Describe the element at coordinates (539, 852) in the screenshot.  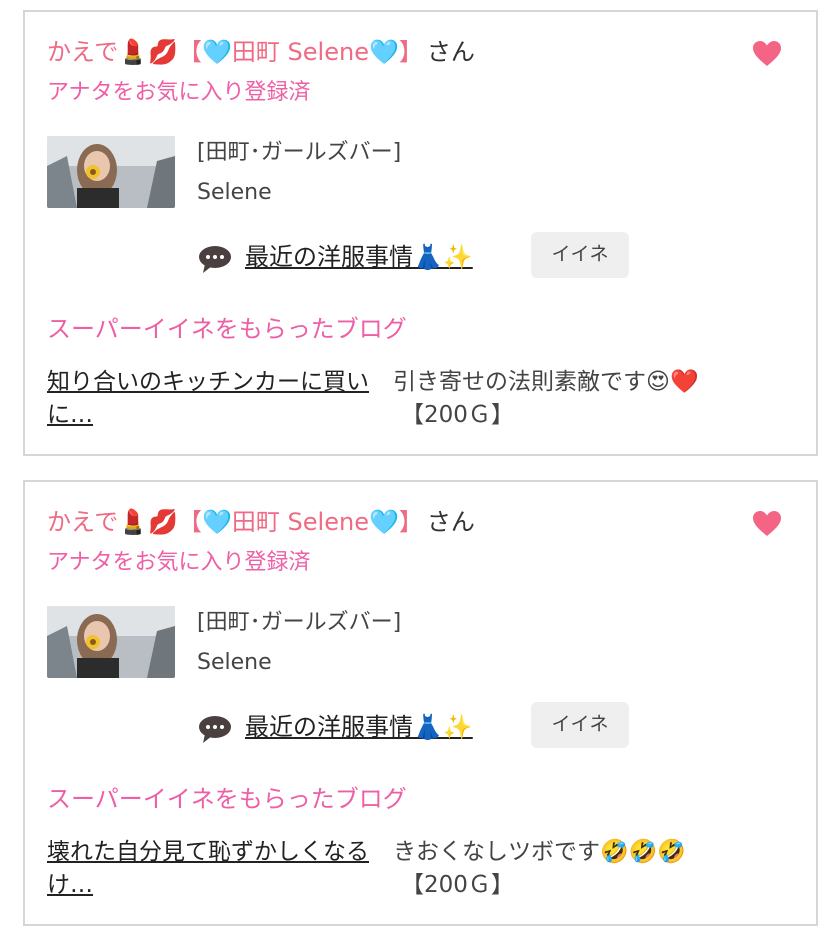
I see `comment-text: きおくなしツボです🤣🤣🤣` at that location.